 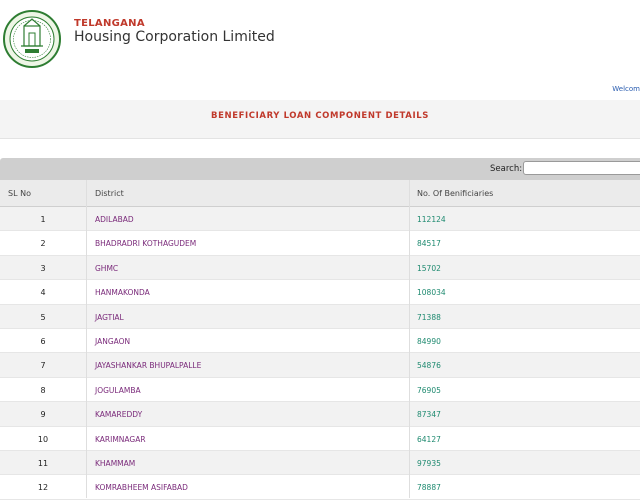 I want to click on search-label: Search:, so click(x=506, y=169).